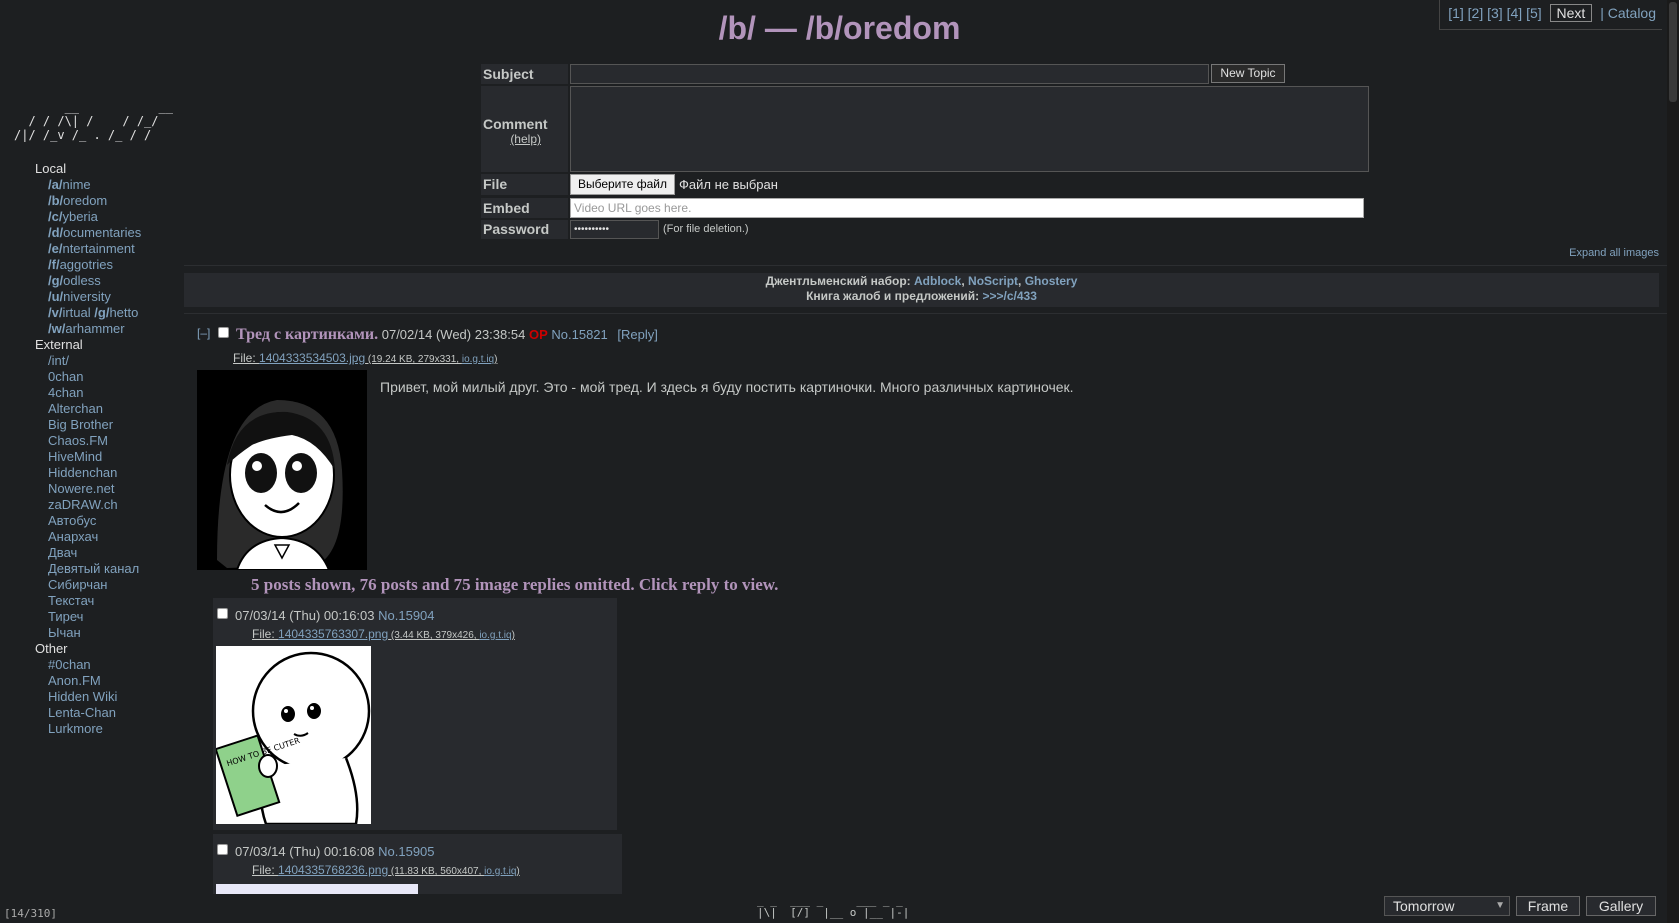  Describe the element at coordinates (94, 713) in the screenshot. I see `nav-item: Lenta-Chan` at that location.